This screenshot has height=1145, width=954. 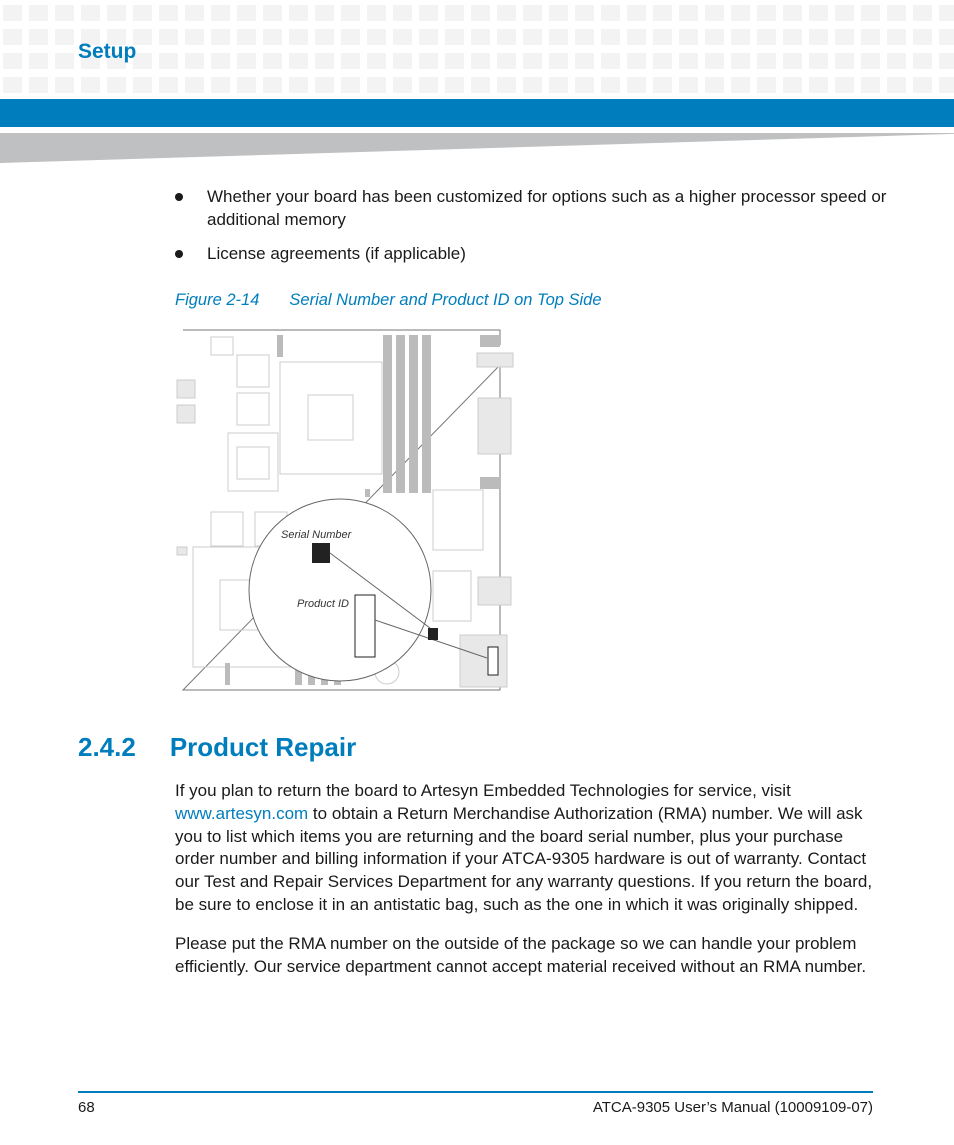 What do you see at coordinates (345, 510) in the screenshot?
I see `board-figure: Serial Number Product ID` at bounding box center [345, 510].